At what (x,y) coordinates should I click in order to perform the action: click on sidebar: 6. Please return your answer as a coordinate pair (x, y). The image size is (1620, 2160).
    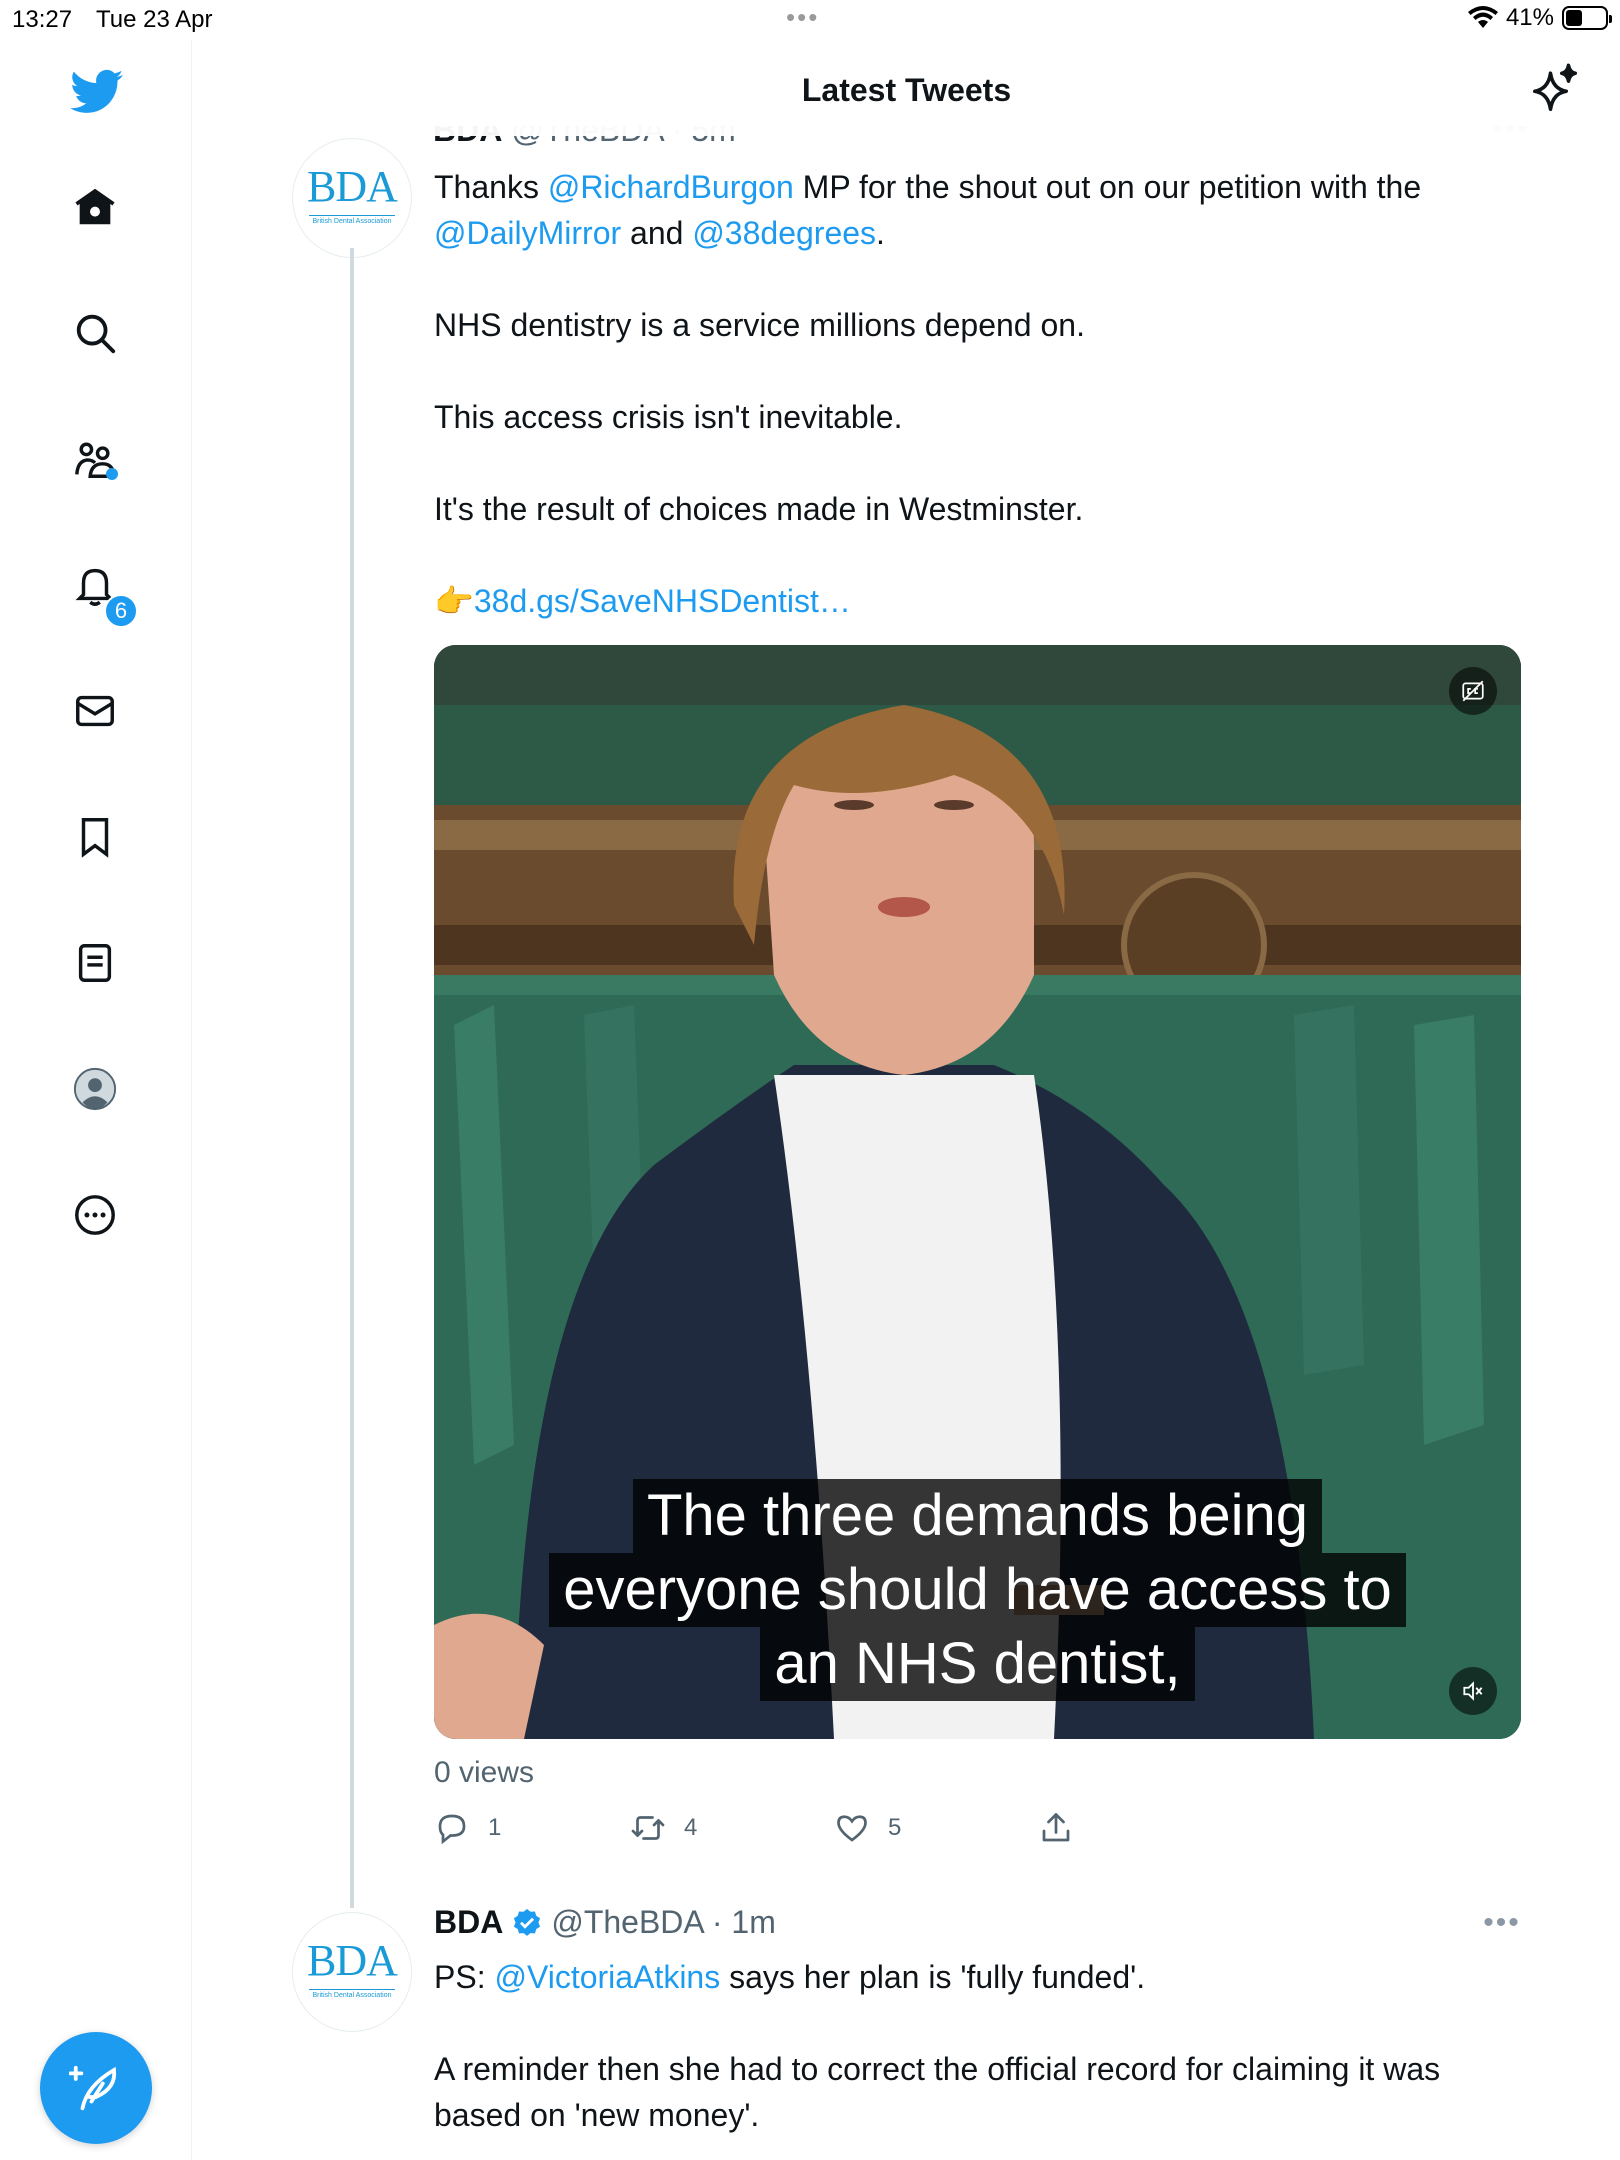
    Looking at the image, I should click on (96, 1100).